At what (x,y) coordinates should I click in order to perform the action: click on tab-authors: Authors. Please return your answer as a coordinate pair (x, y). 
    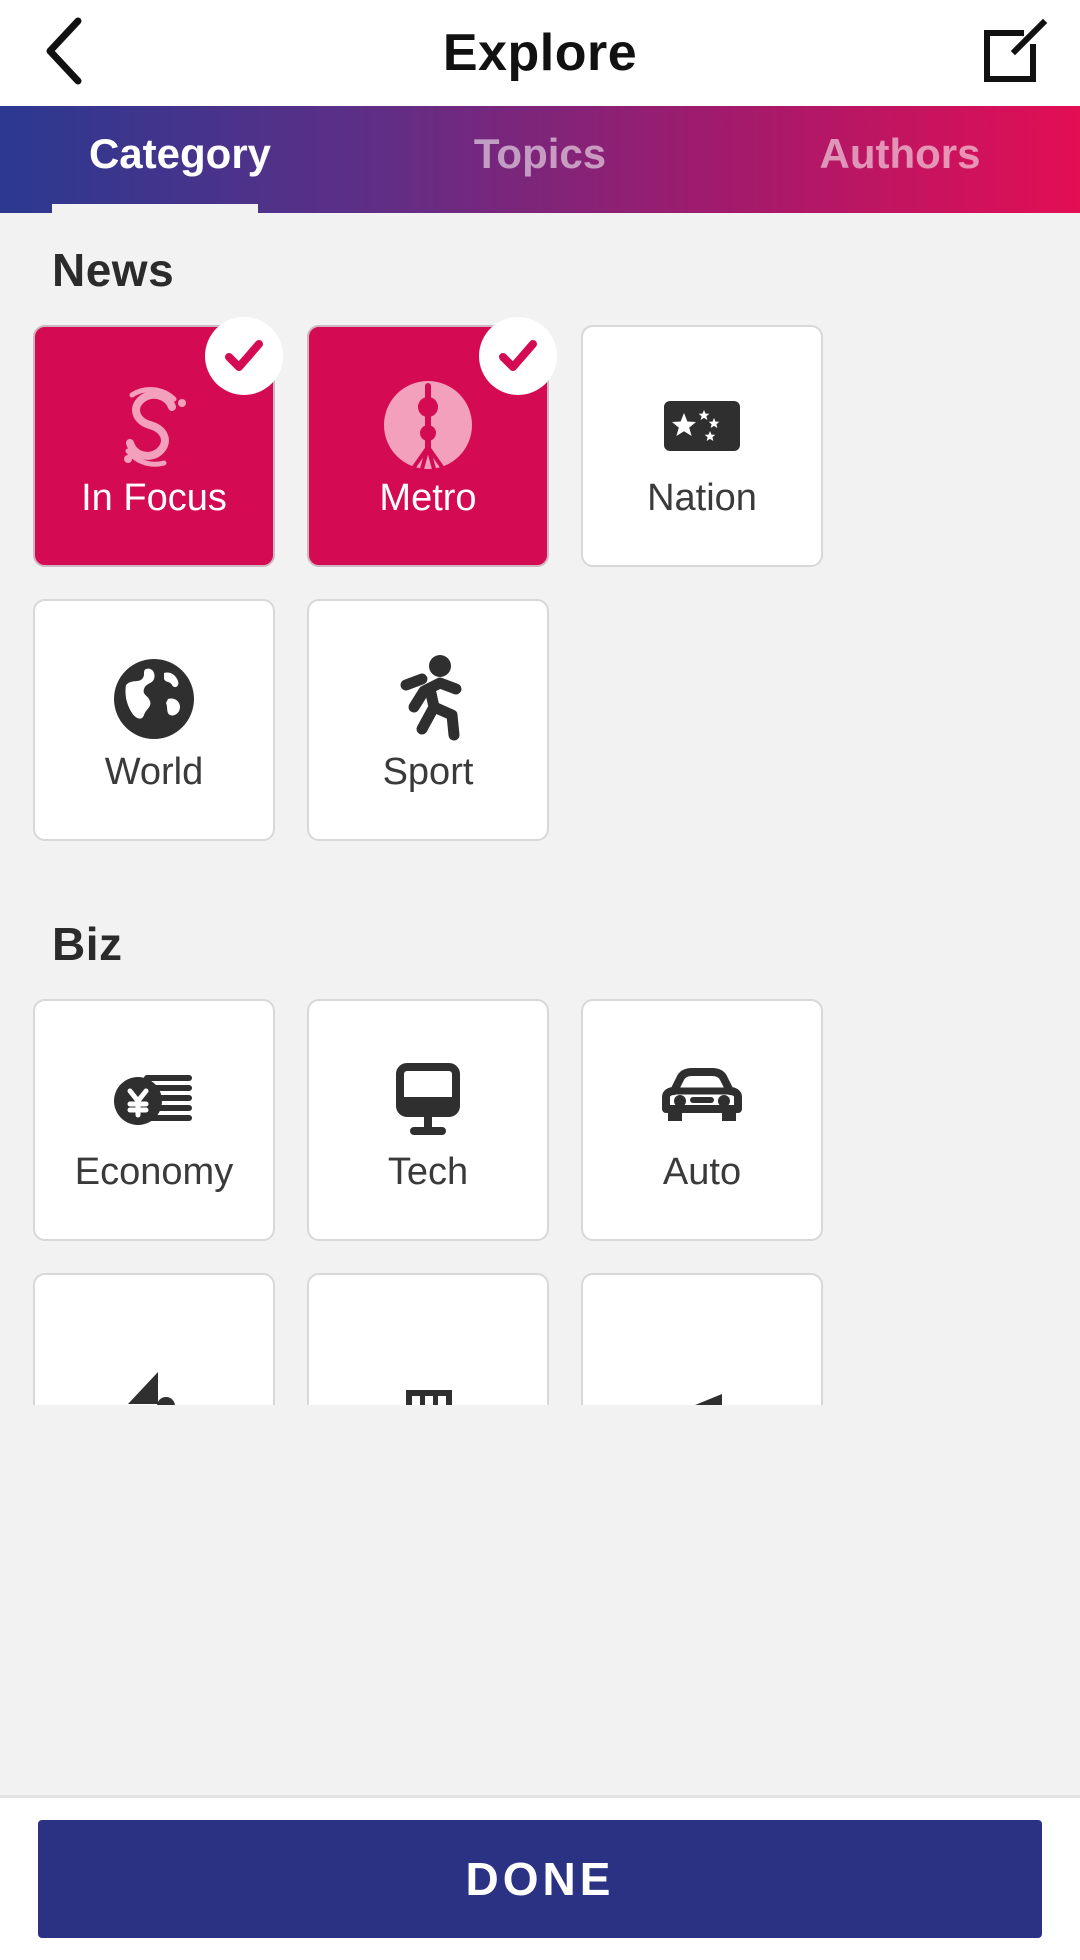
    Looking at the image, I should click on (900, 159).